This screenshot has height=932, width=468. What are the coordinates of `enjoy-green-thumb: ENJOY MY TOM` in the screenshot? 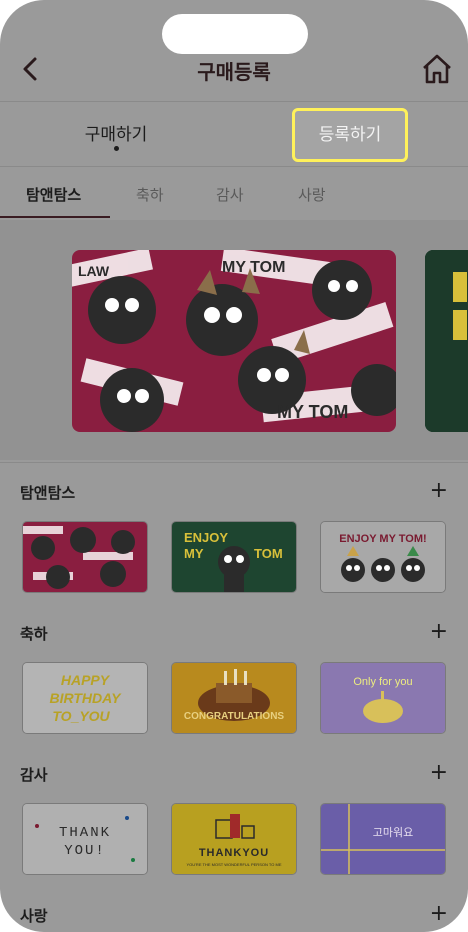 It's located at (234, 557).